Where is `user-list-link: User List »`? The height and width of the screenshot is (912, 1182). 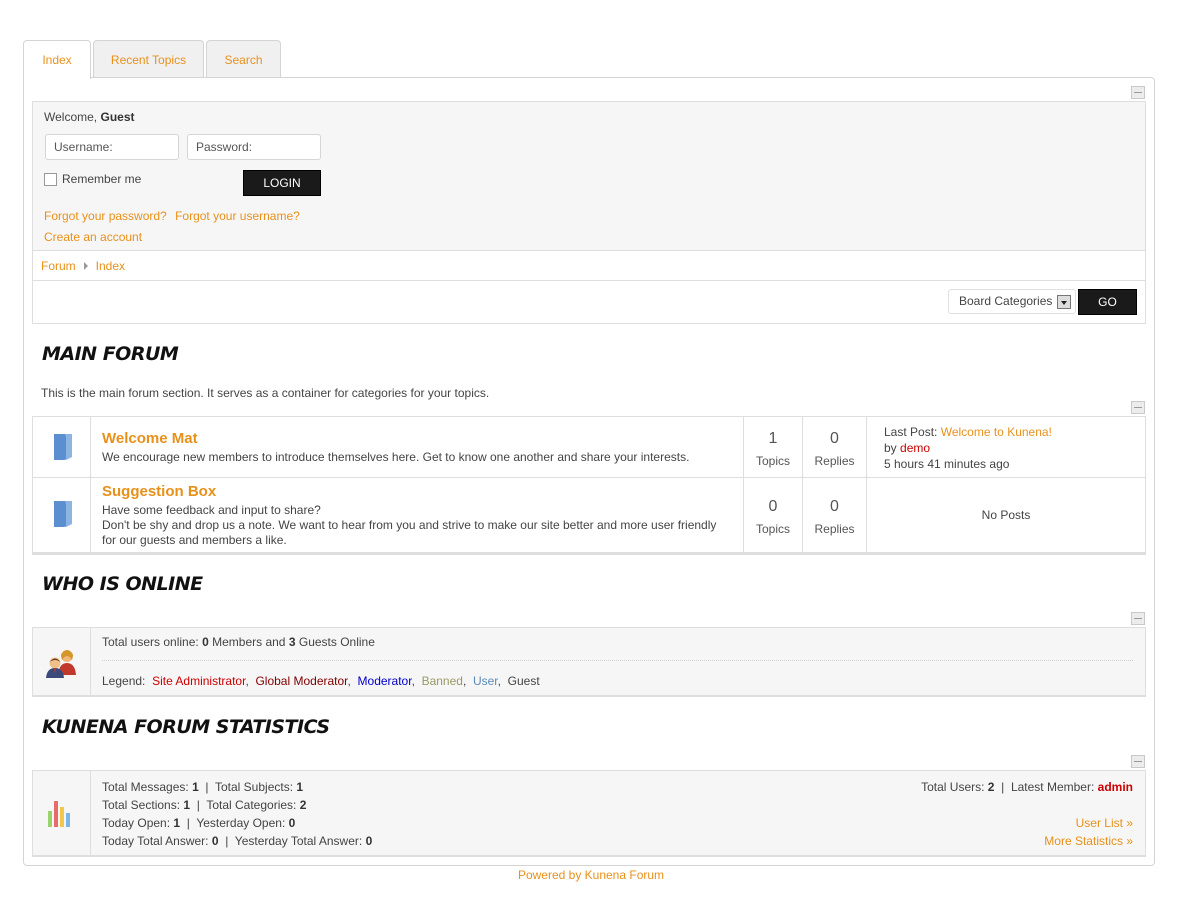
user-list-link: User List » is located at coordinates (1104, 823).